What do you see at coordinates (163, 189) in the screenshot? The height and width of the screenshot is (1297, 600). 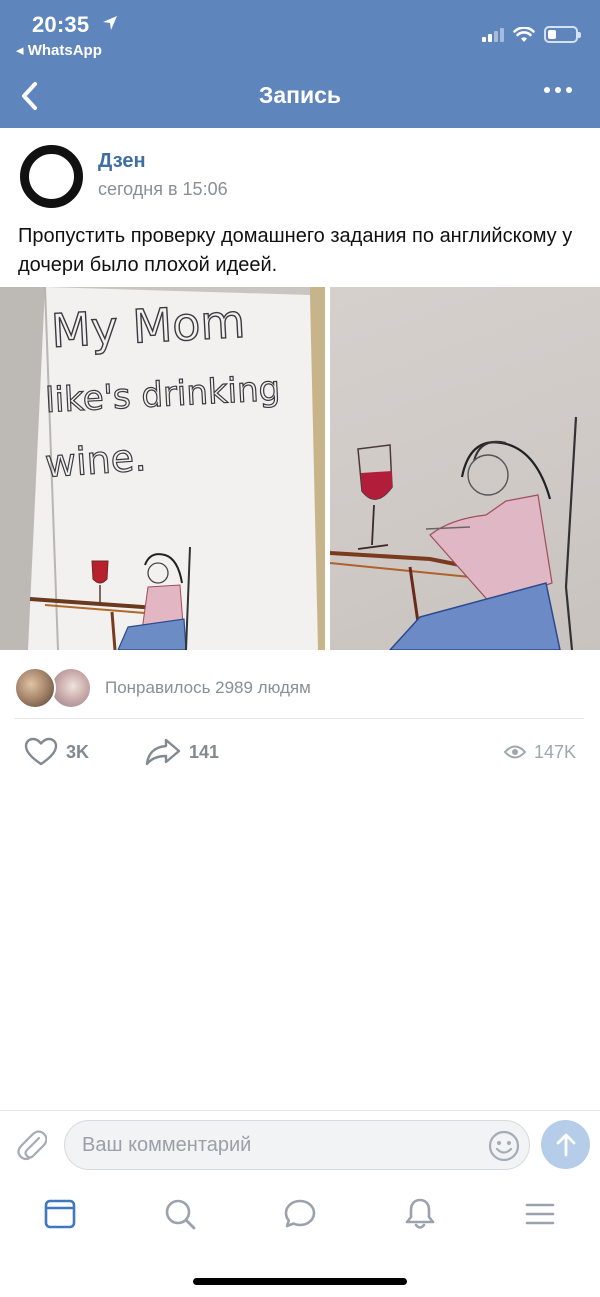 I see `post-timestamp: сегодня в 15:06` at bounding box center [163, 189].